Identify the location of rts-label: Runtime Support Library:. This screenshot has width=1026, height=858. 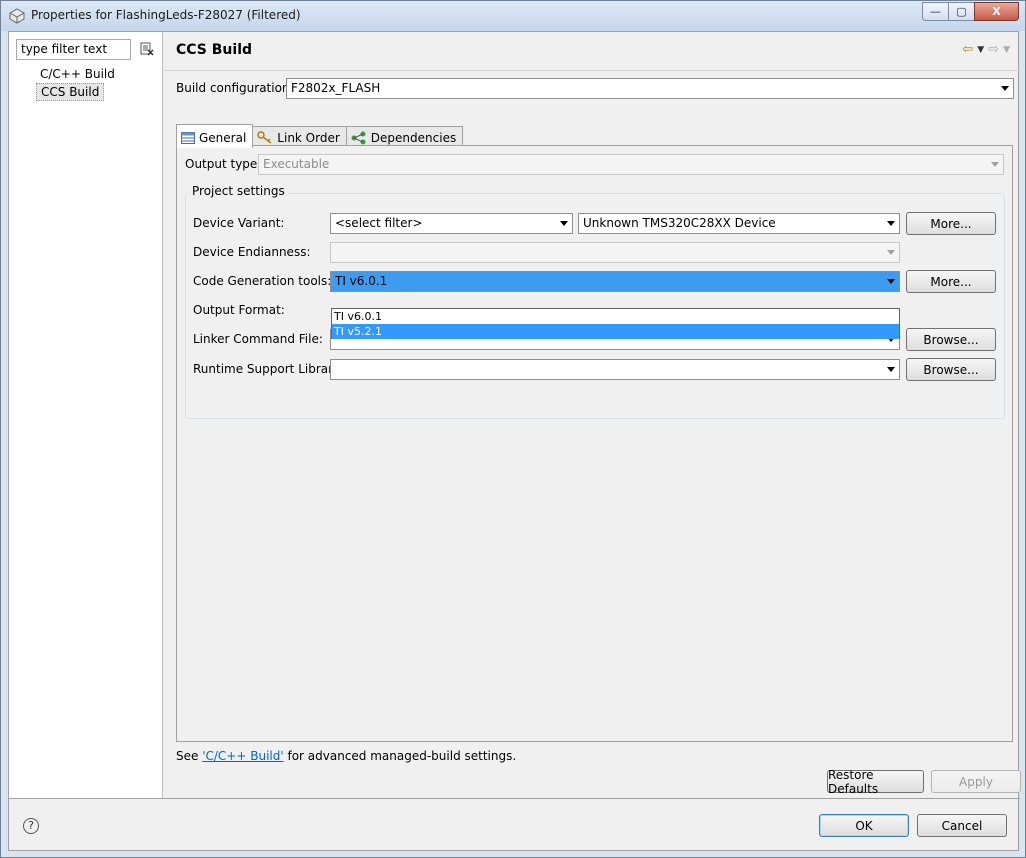
(268, 369).